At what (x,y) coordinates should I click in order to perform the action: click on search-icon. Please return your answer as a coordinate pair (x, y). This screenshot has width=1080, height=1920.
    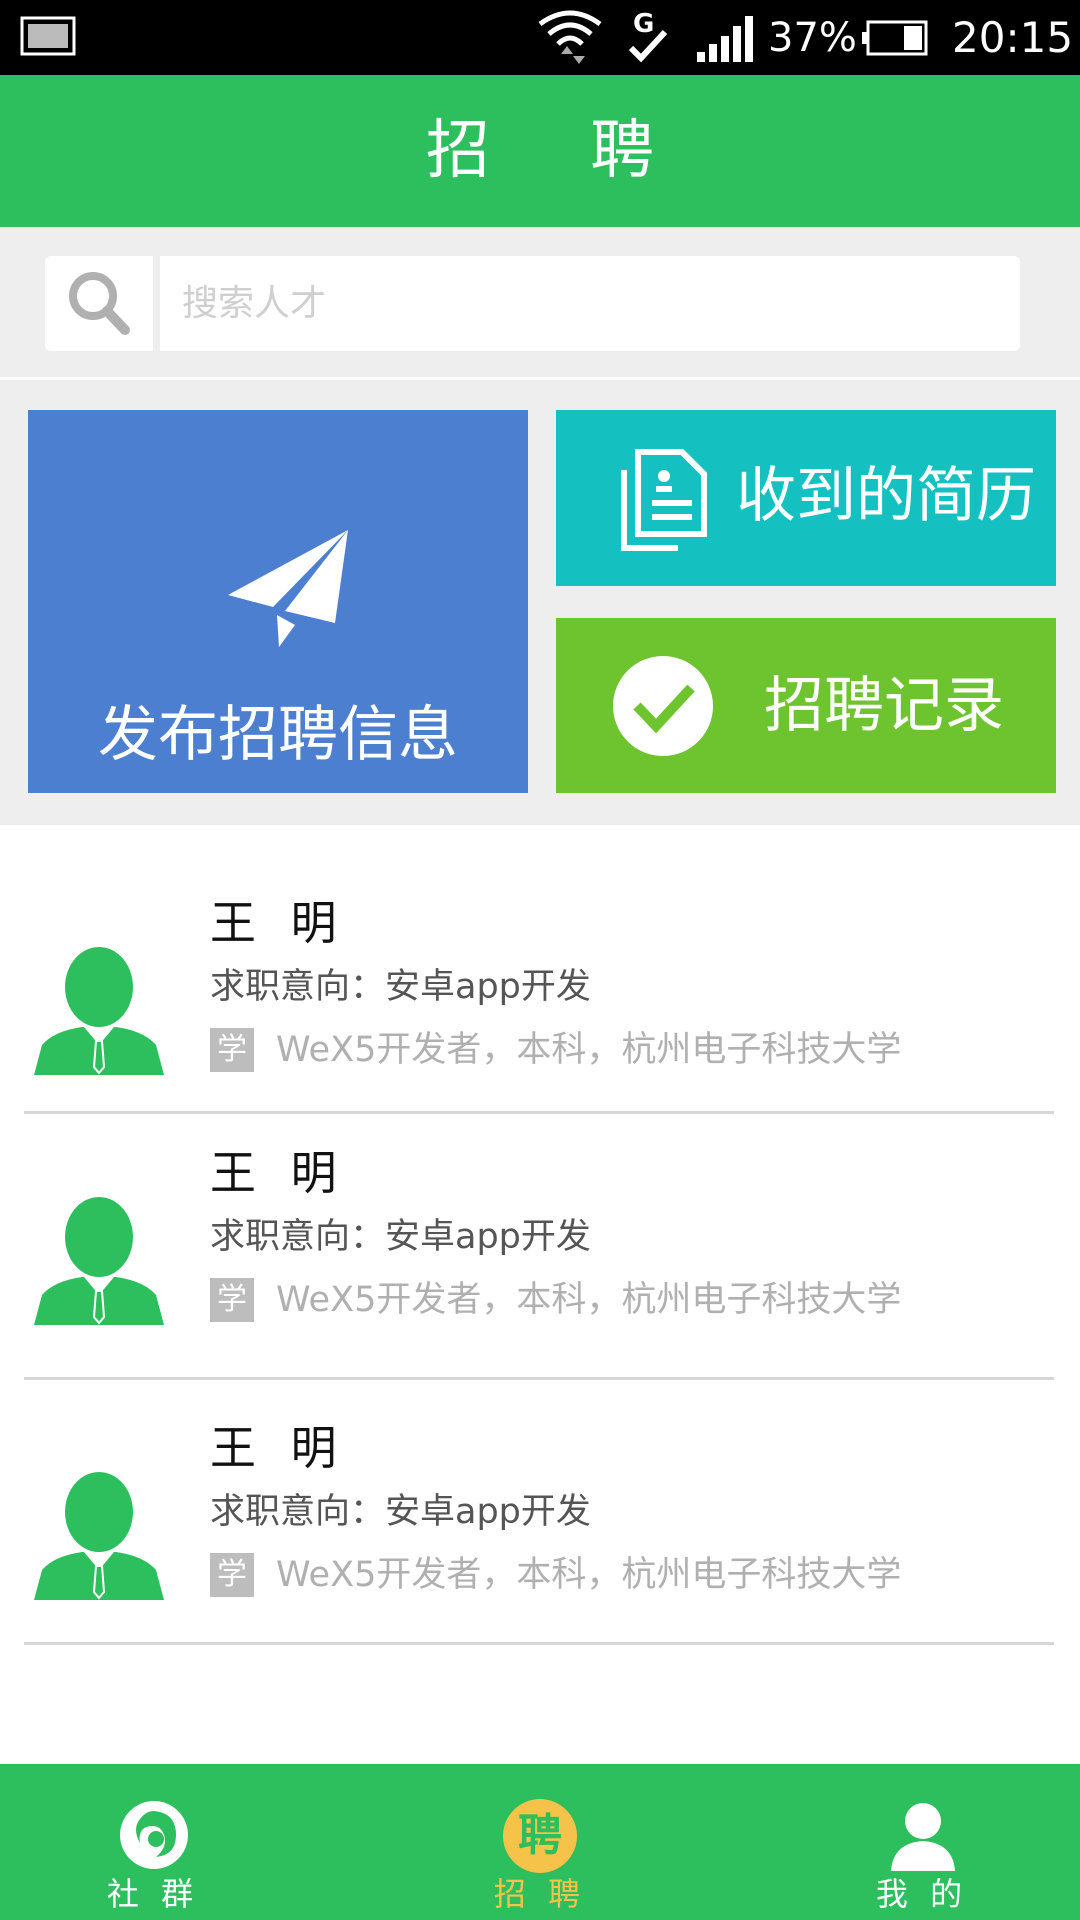
    Looking at the image, I should click on (99, 303).